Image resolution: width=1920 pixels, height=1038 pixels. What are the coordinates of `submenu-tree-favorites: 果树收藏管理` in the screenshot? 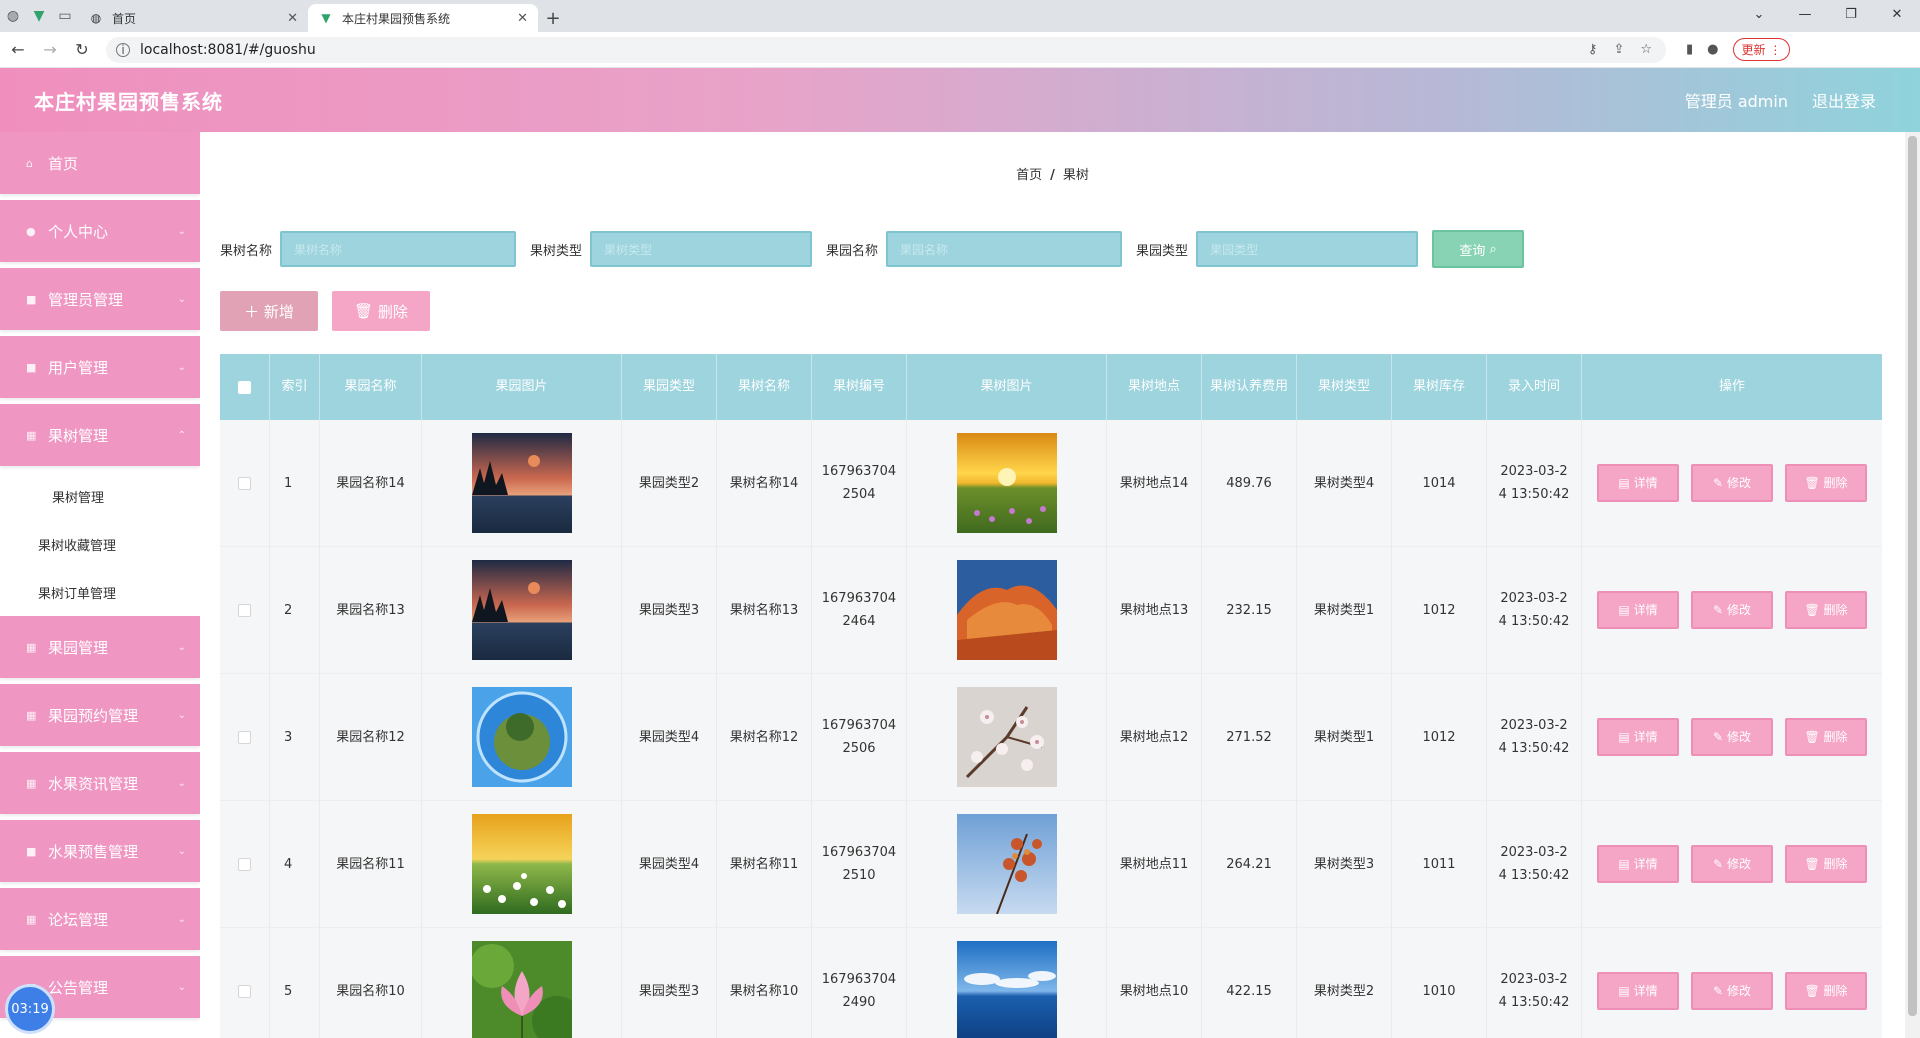 It's located at (100, 544).